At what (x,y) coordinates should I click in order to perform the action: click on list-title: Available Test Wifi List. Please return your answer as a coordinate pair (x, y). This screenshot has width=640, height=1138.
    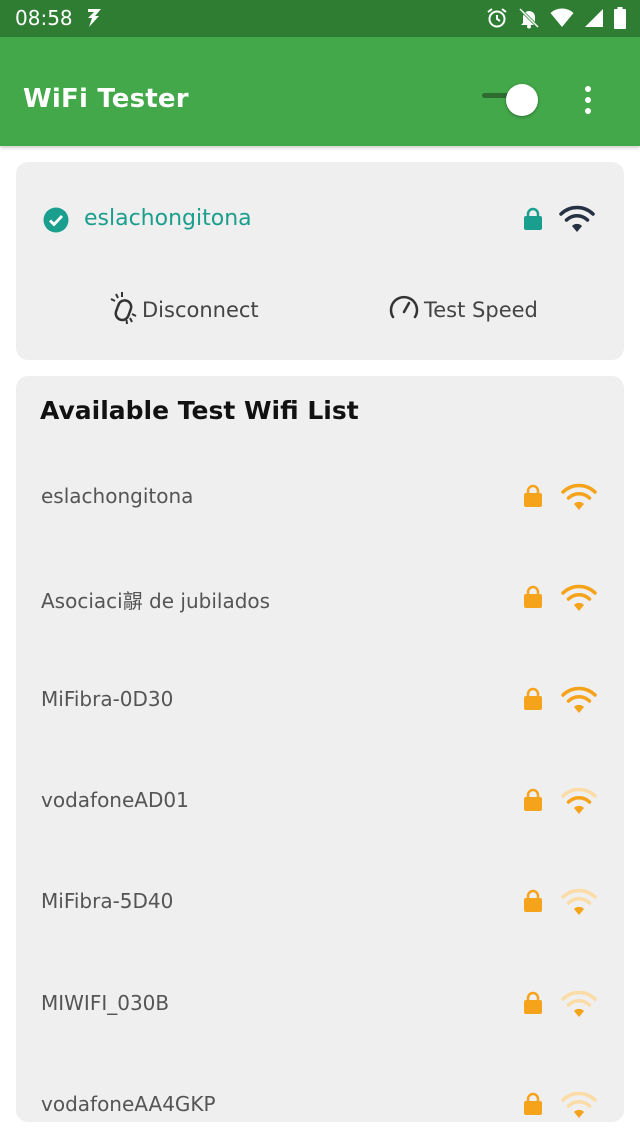
    Looking at the image, I should click on (199, 410).